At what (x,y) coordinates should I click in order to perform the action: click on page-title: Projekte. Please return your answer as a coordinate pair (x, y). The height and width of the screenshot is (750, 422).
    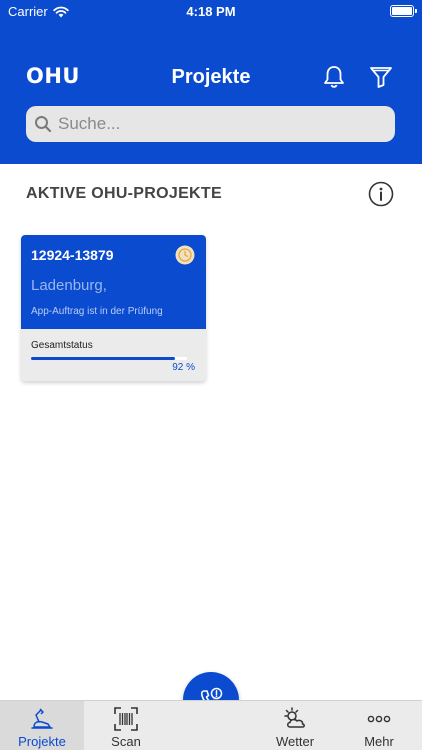
    Looking at the image, I should click on (211, 77).